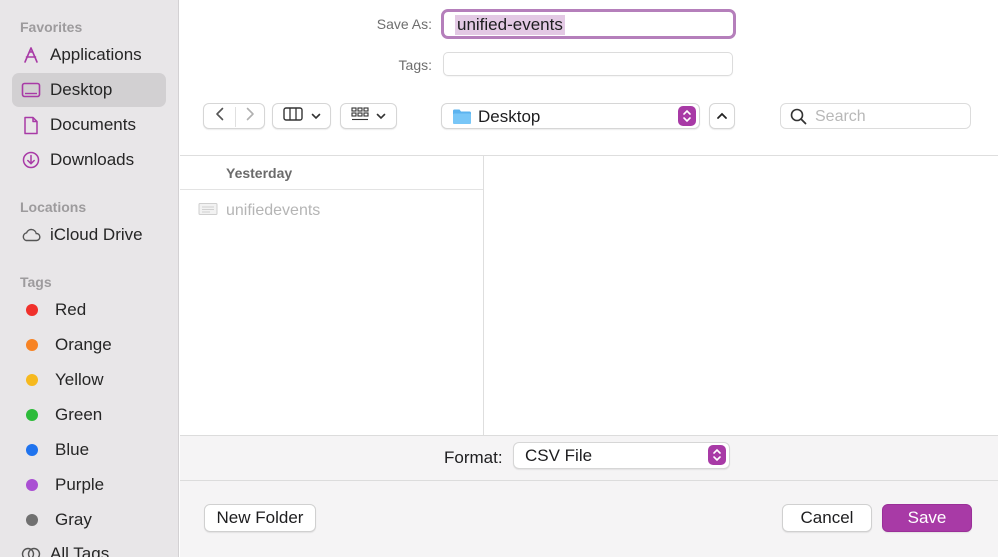 Image resolution: width=998 pixels, height=557 pixels. Describe the element at coordinates (875, 116) in the screenshot. I see `search-field: Search` at that location.